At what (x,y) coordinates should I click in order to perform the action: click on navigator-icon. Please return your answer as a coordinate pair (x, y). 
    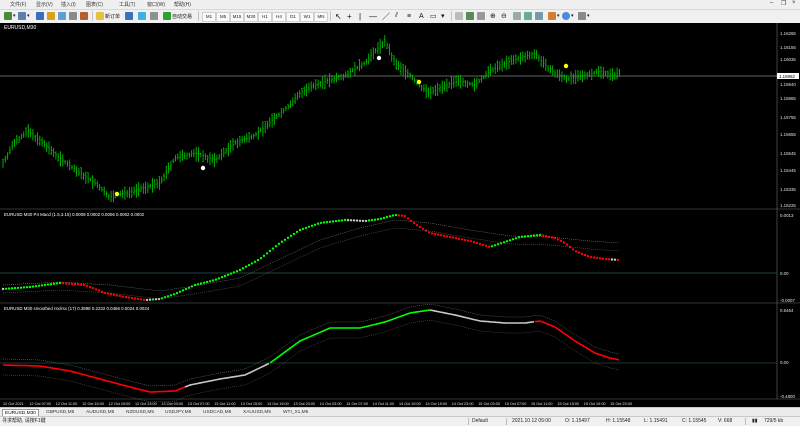
    Looking at the image, I should click on (62, 16).